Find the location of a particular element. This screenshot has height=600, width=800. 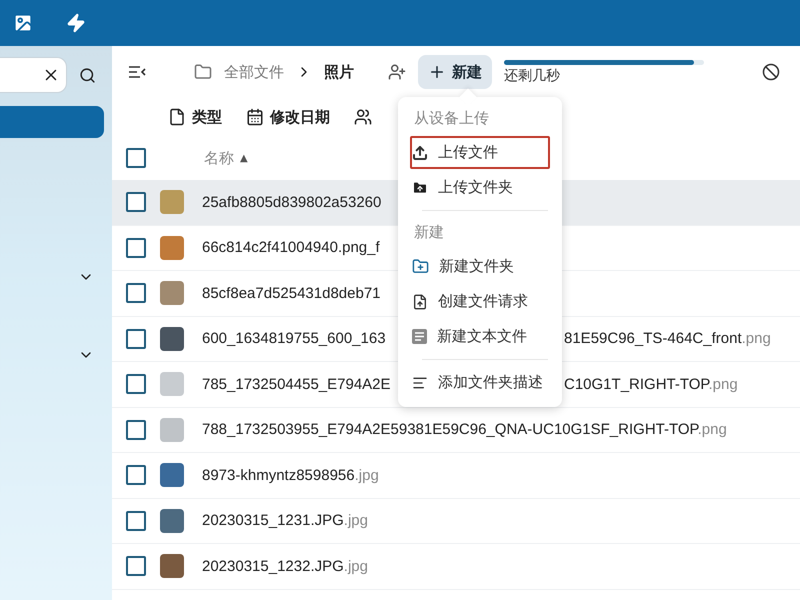

file-name: 8973-khmyntz8598956.jpg is located at coordinates (290, 475).